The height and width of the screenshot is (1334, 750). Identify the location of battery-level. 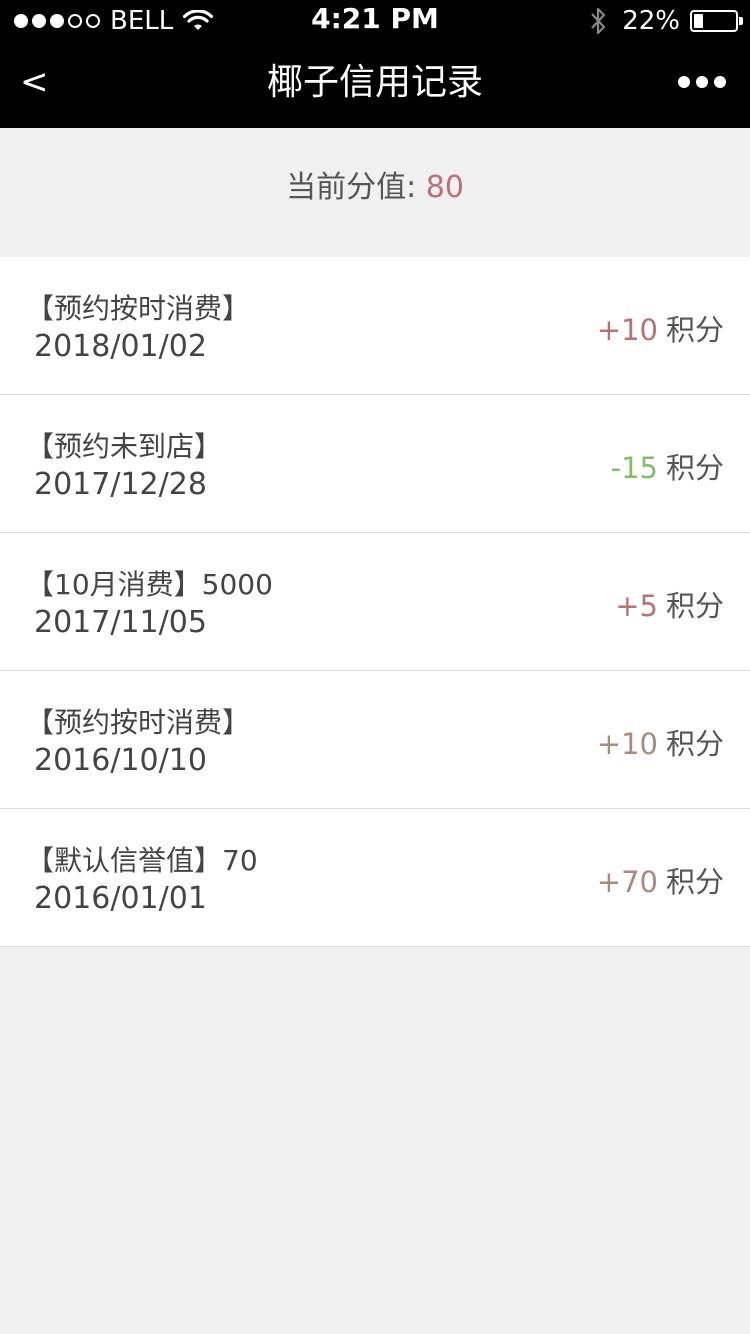
(698, 21).